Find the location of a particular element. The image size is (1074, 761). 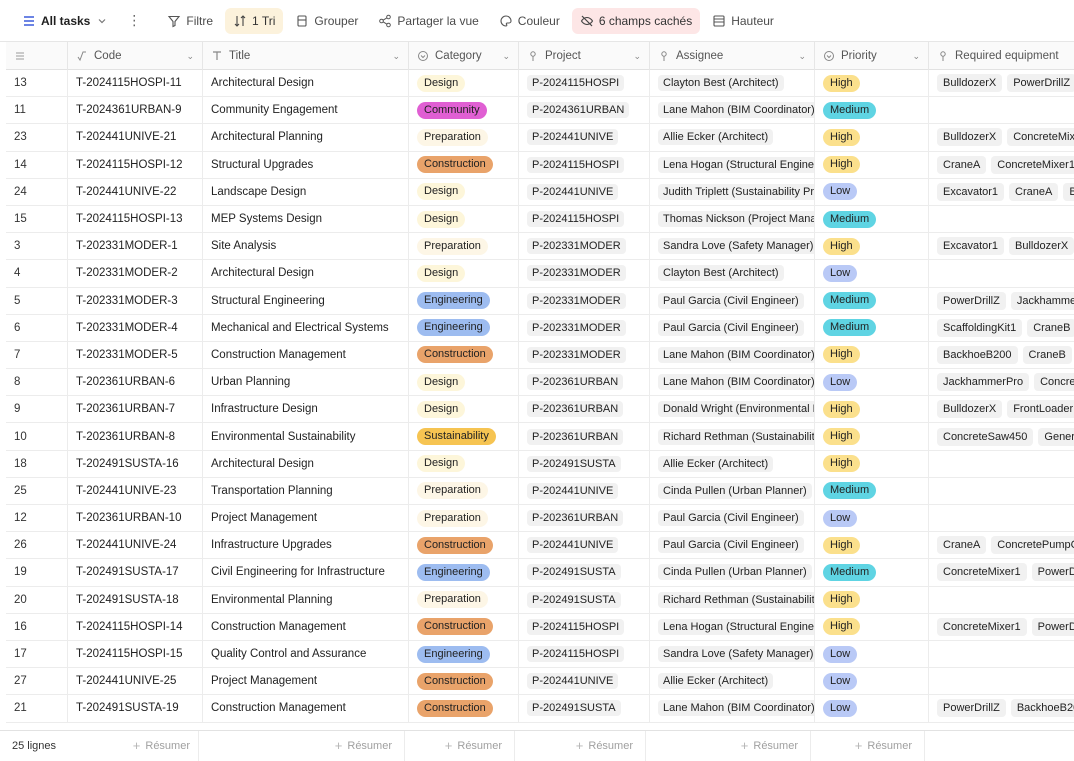

filter-button: Filtre is located at coordinates (190, 21).